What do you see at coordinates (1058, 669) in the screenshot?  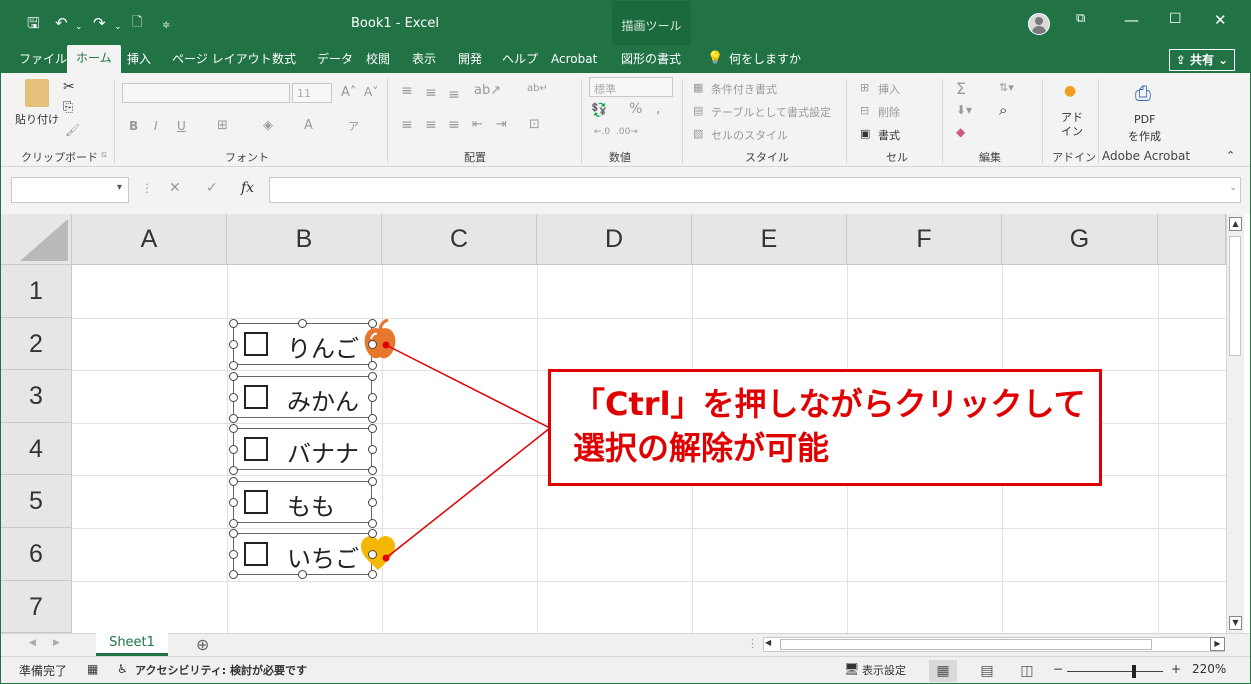 I see `zoom-out-button: −` at bounding box center [1058, 669].